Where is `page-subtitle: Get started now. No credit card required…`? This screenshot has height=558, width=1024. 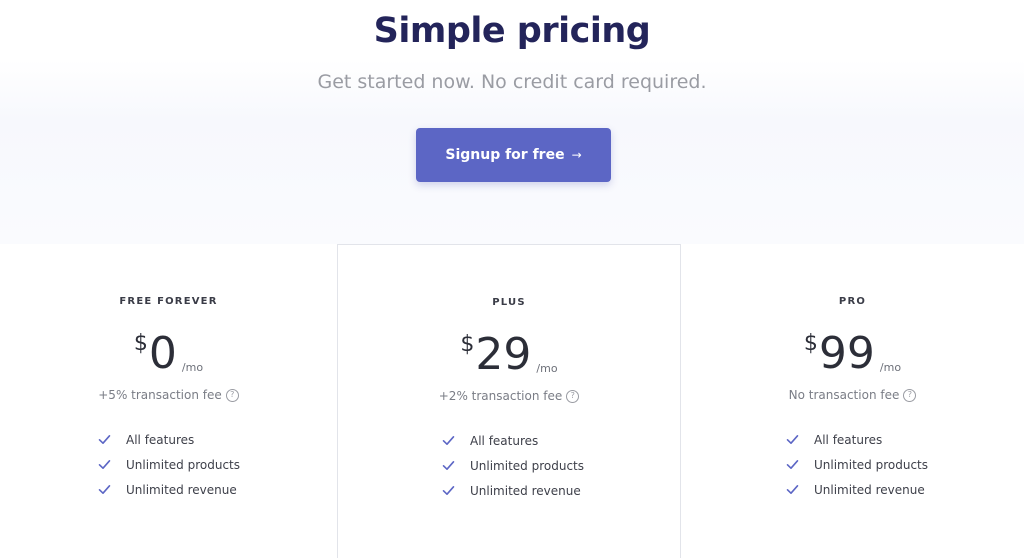
page-subtitle: Get started now. No credit card required… is located at coordinates (512, 82).